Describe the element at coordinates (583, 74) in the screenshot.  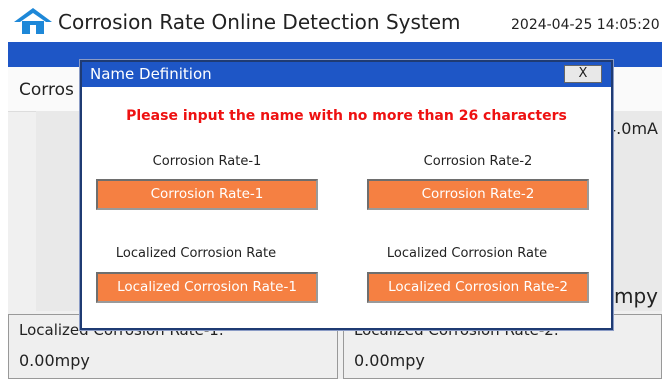
I see `close-button: X` at that location.